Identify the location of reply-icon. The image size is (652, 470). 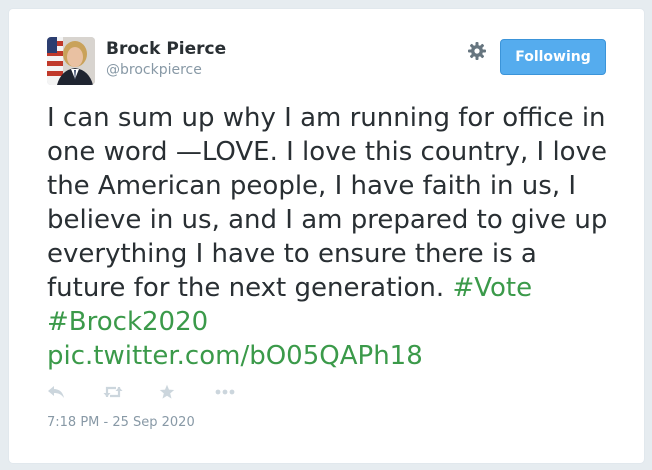
(75, 392).